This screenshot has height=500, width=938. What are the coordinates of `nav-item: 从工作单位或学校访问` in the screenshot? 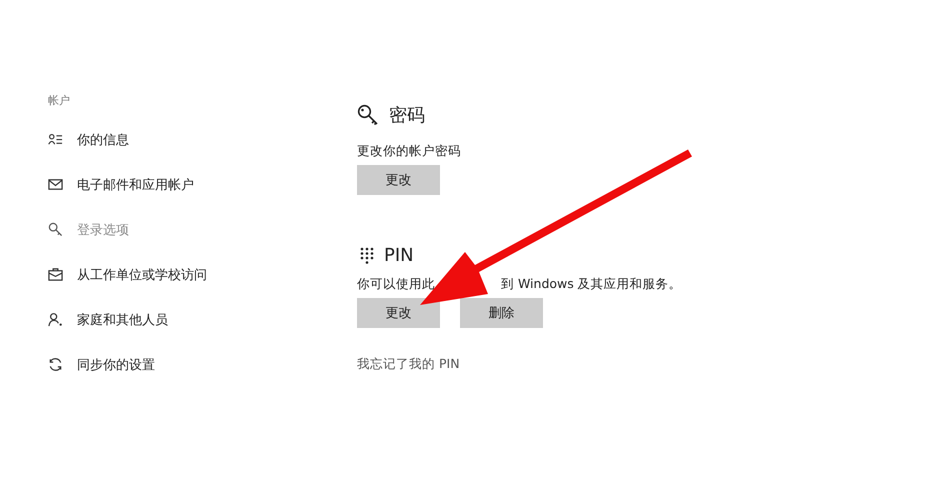 It's located at (127, 274).